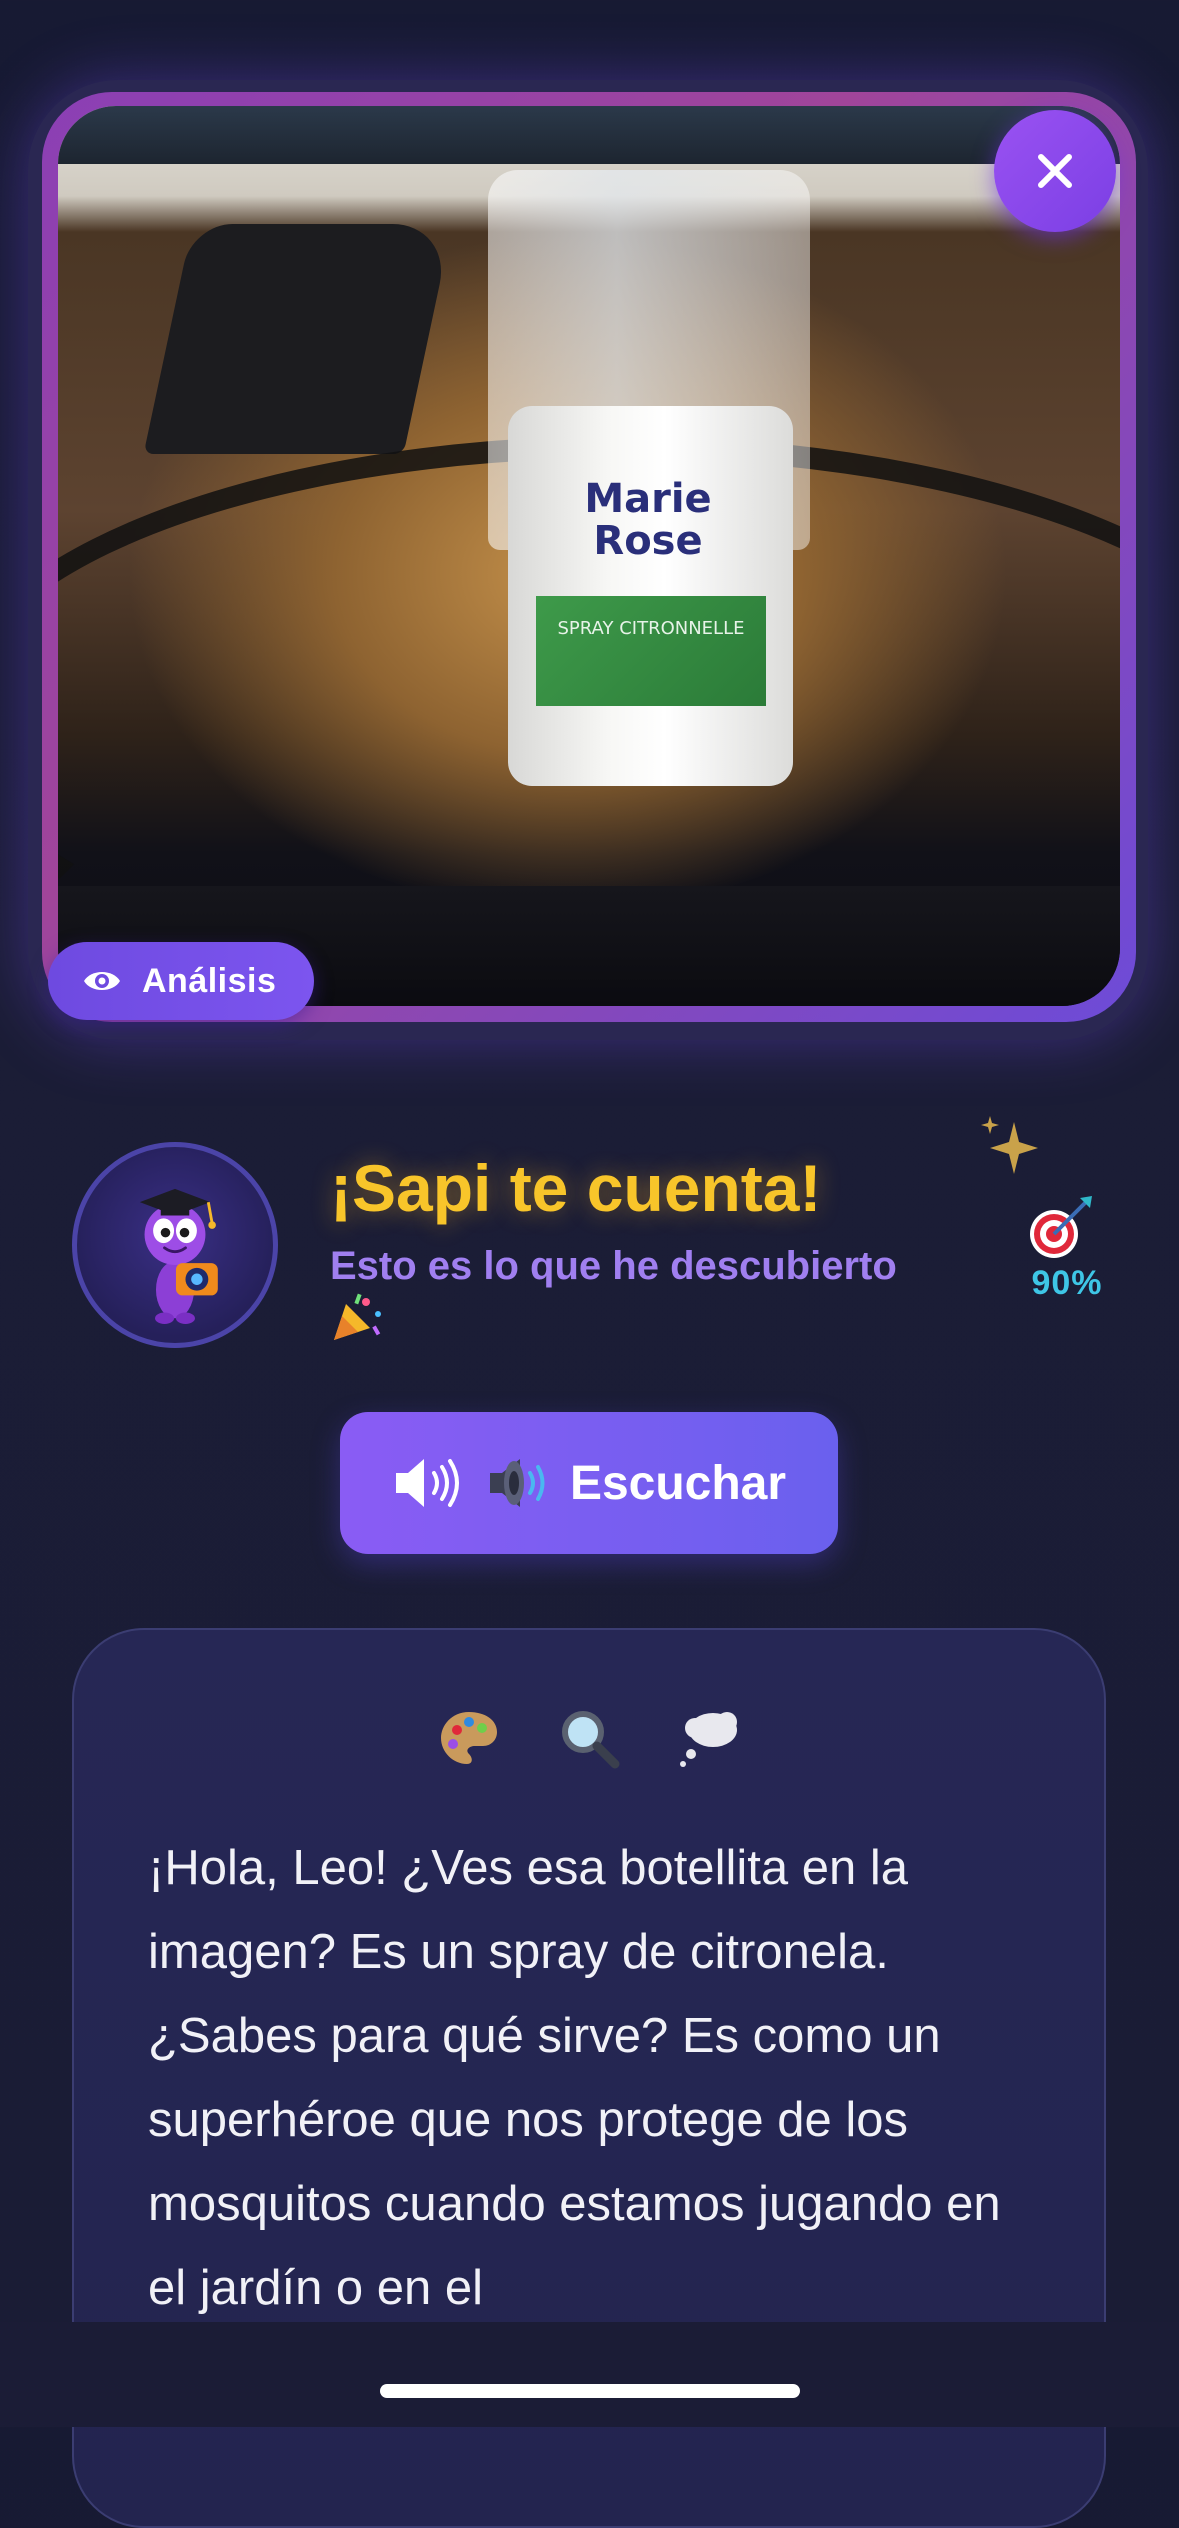 Image resolution: width=1179 pixels, height=2528 pixels. What do you see at coordinates (613, 1266) in the screenshot?
I see `subtitle-text: Esto es lo que he descubierto` at bounding box center [613, 1266].